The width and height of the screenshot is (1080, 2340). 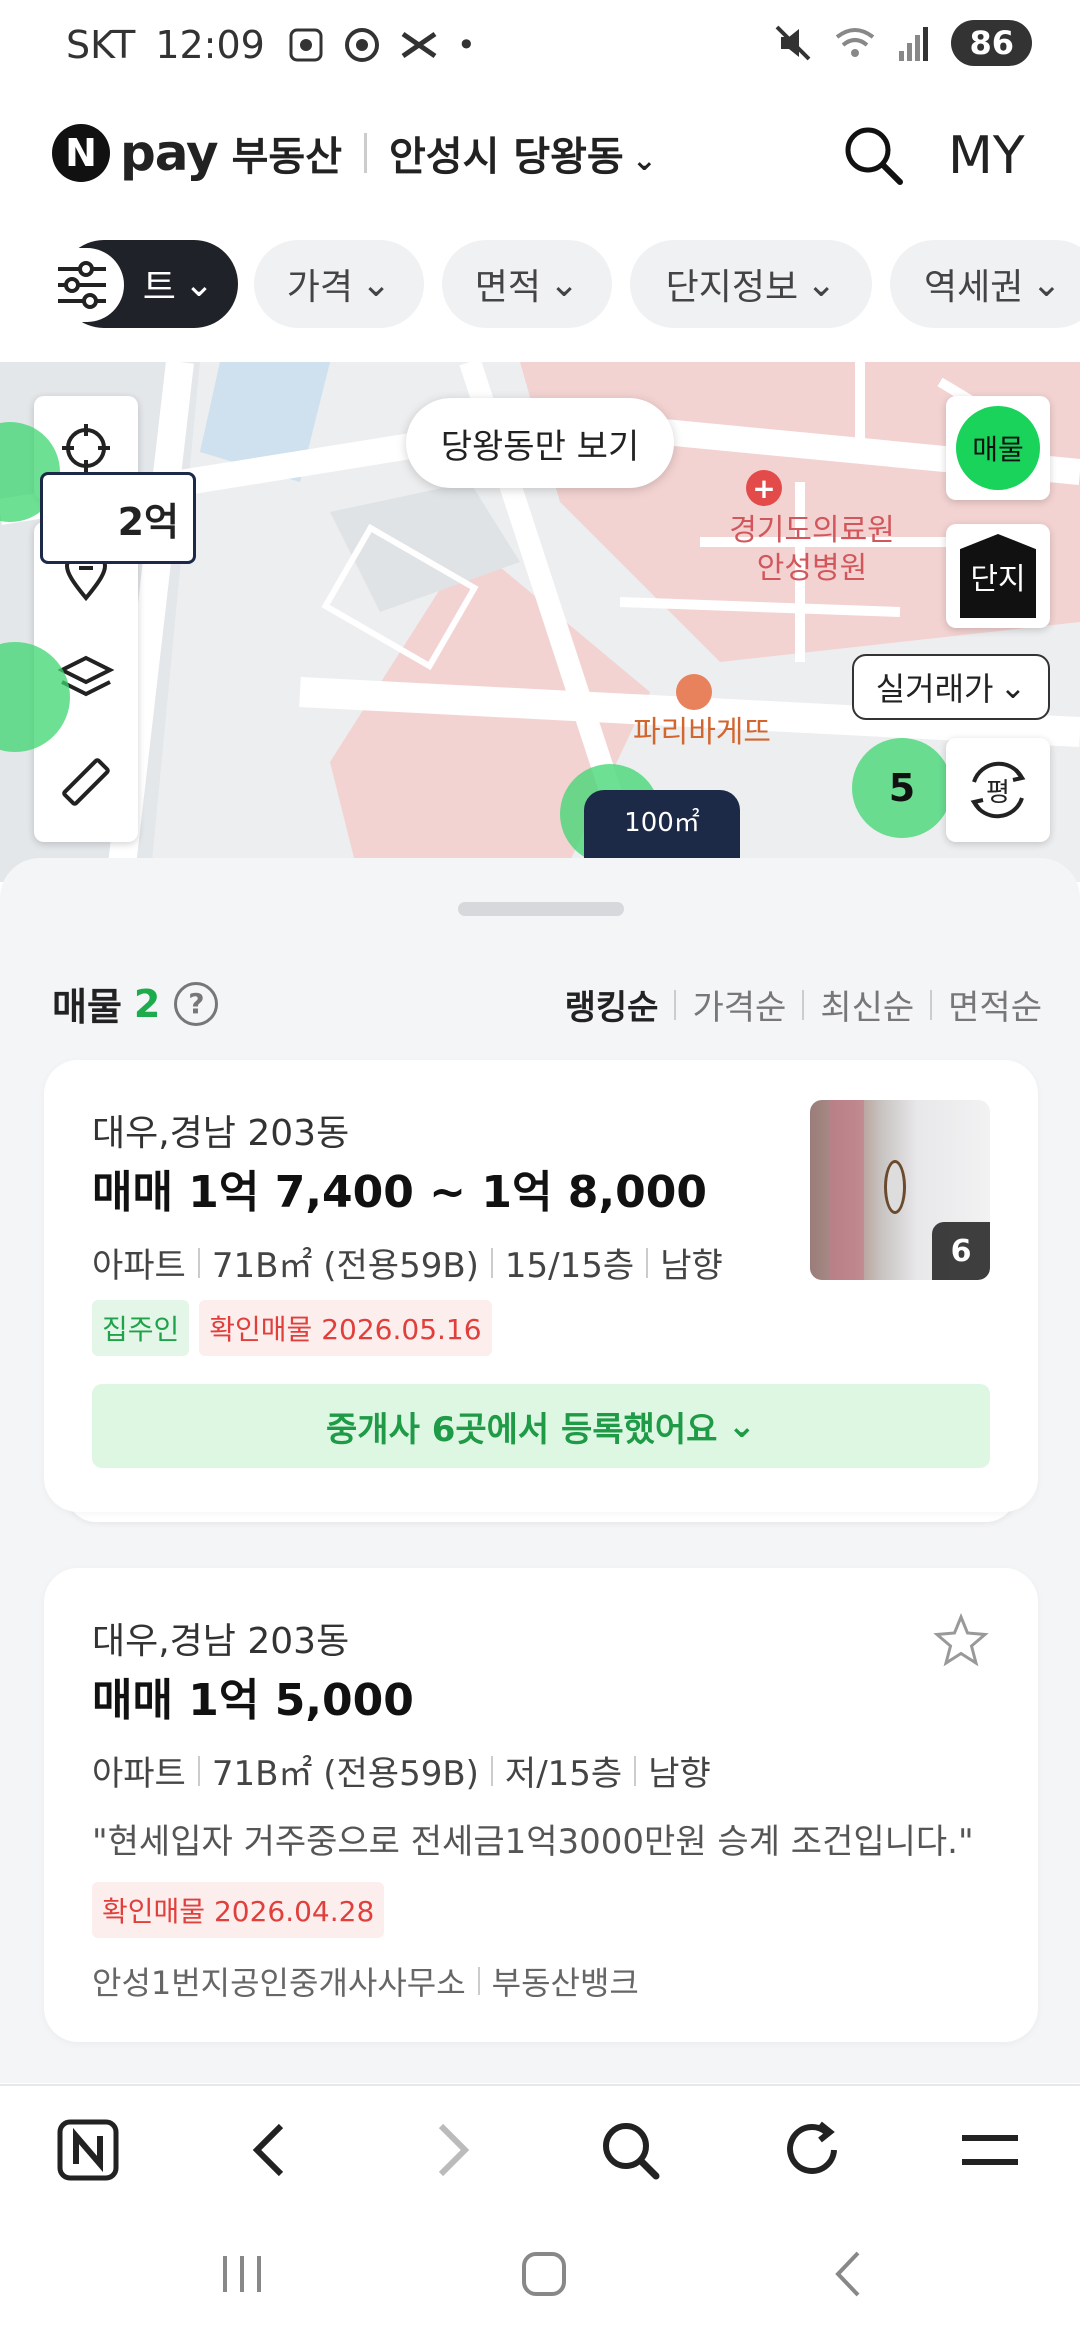 What do you see at coordinates (739, 1004) in the screenshot?
I see `sort-price: 가격순` at bounding box center [739, 1004].